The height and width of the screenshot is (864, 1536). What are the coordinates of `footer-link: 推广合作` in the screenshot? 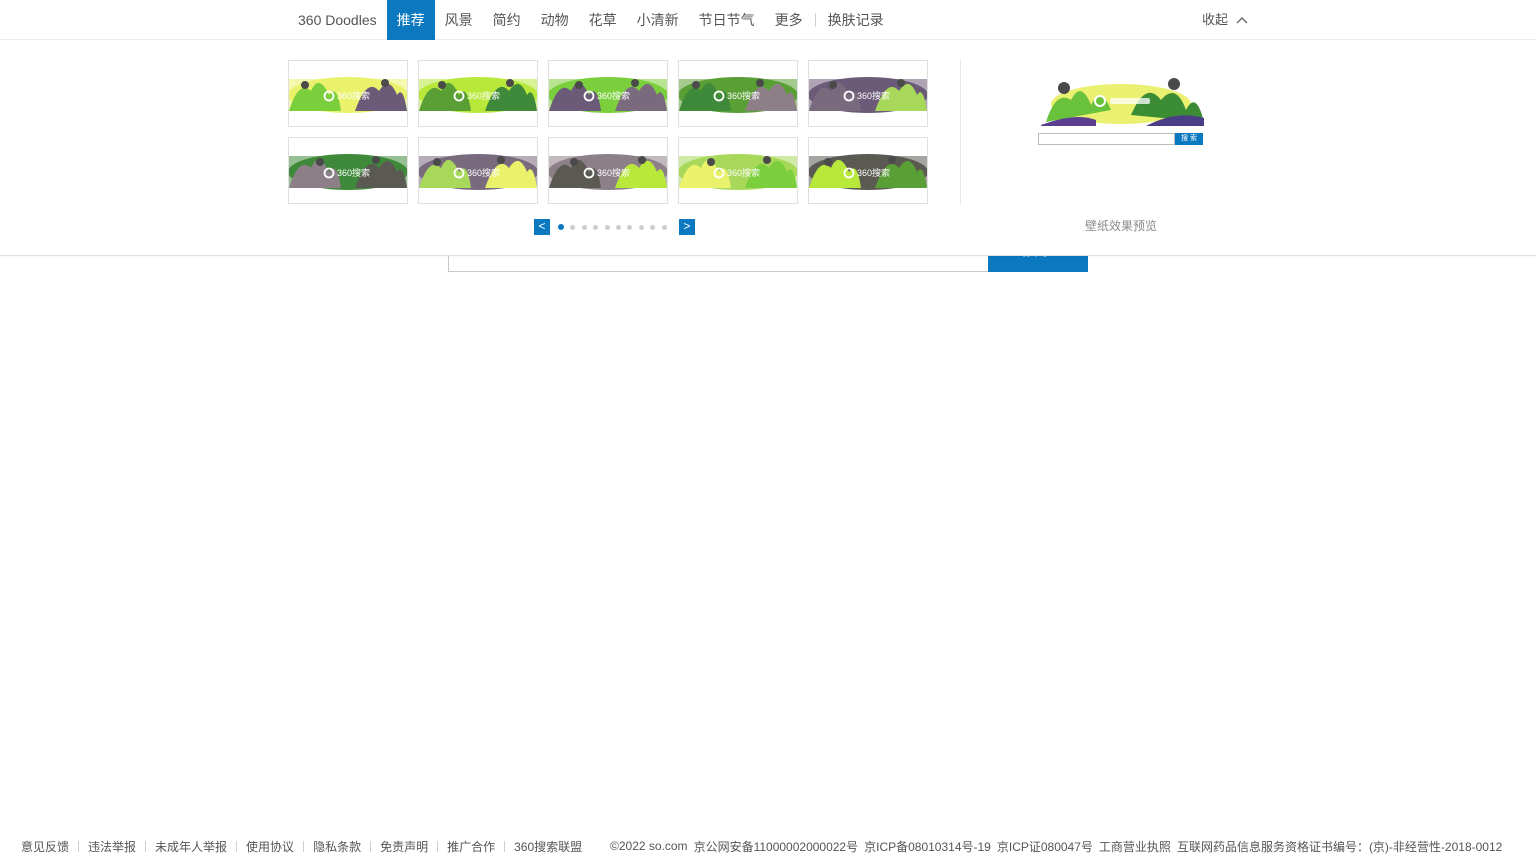 It's located at (471, 846).